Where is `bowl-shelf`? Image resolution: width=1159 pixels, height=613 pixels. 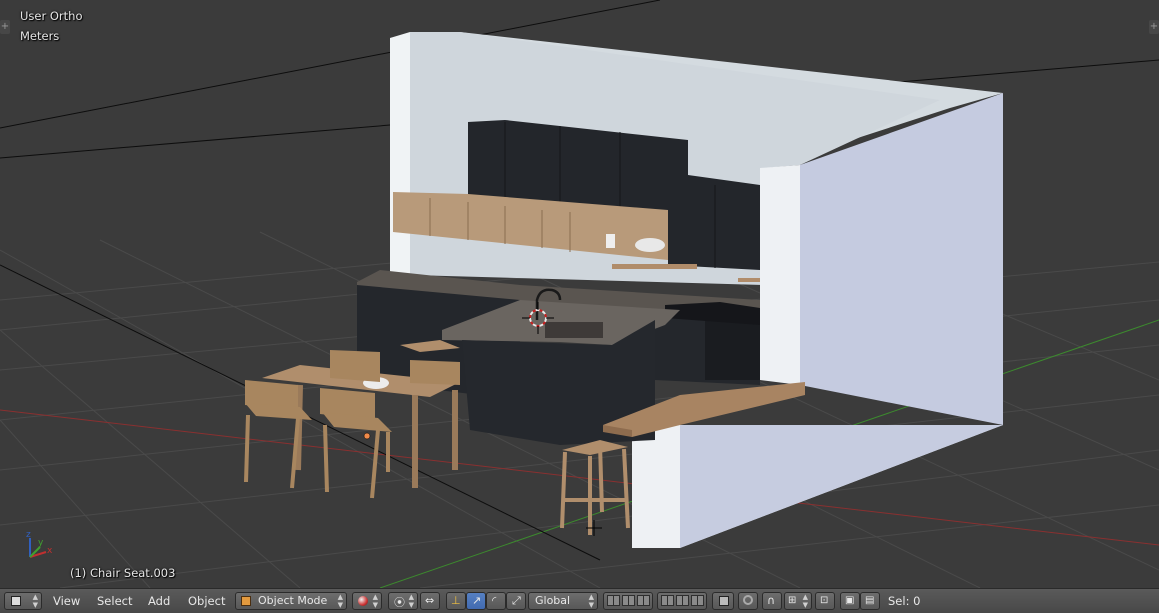
bowl-shelf is located at coordinates (650, 245).